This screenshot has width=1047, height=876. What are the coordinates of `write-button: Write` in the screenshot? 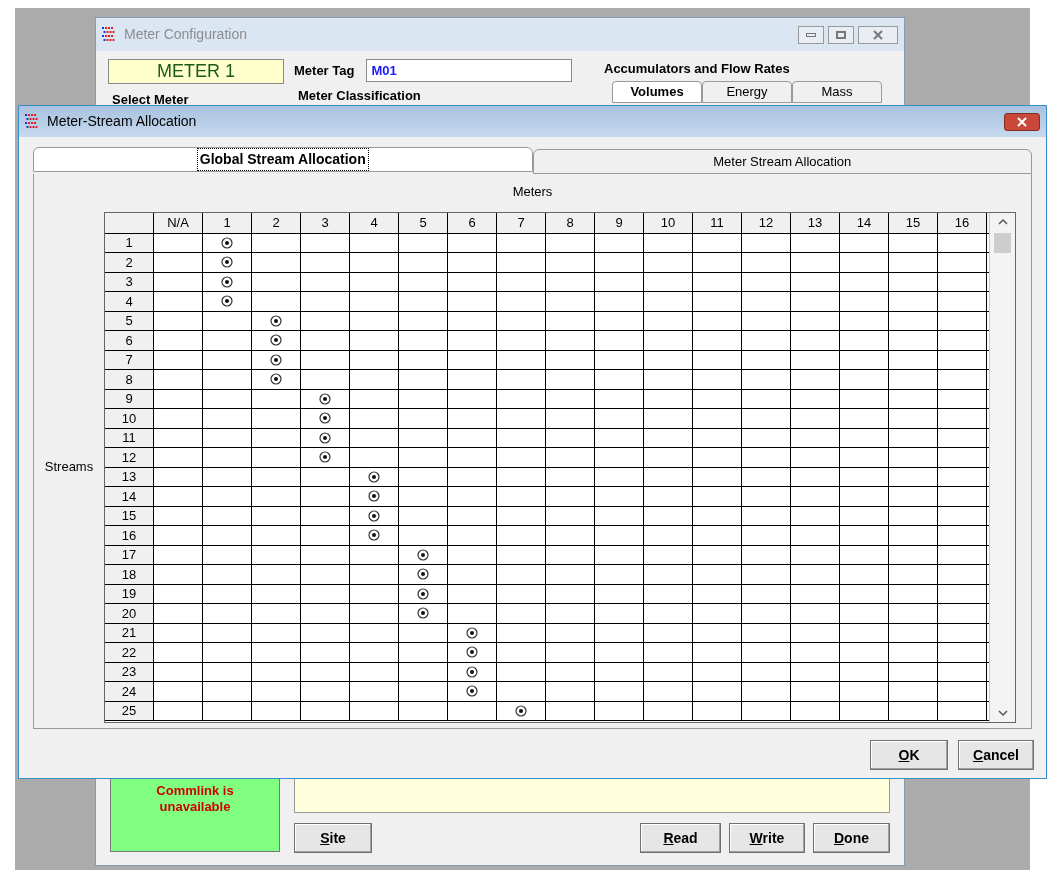 It's located at (767, 838).